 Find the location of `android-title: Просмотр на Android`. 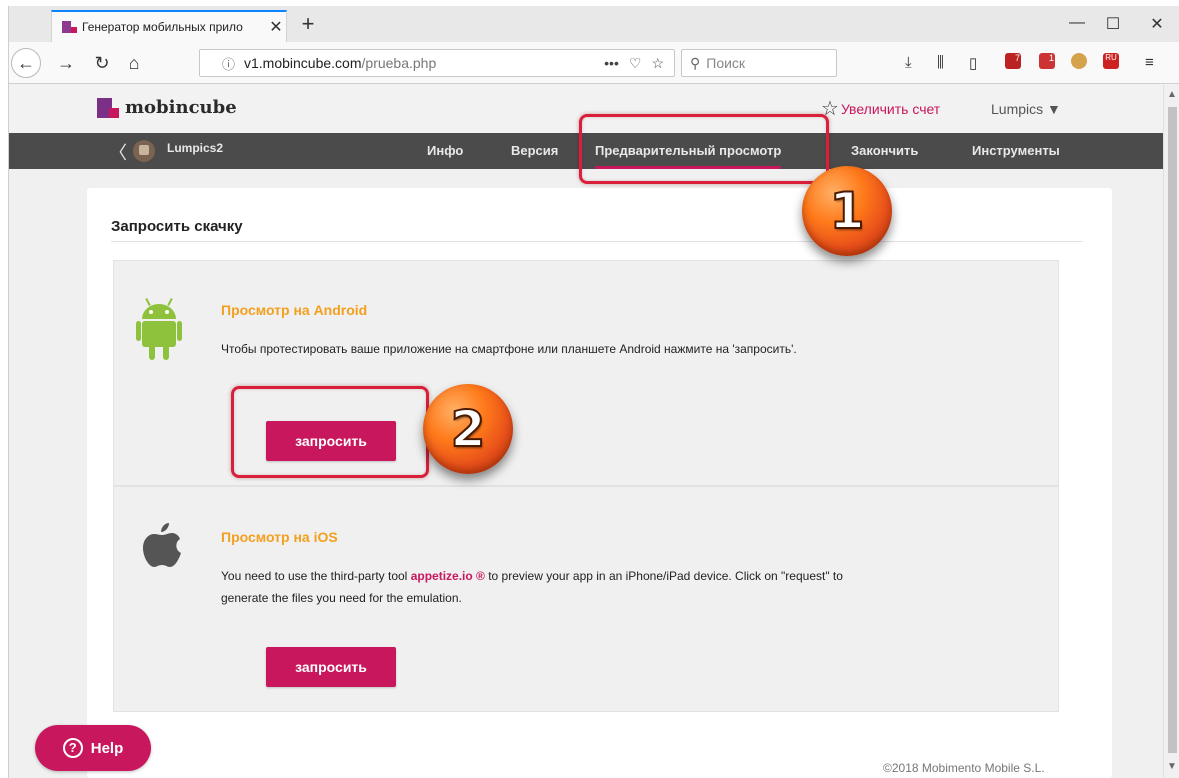

android-title: Просмотр на Android is located at coordinates (294, 310).